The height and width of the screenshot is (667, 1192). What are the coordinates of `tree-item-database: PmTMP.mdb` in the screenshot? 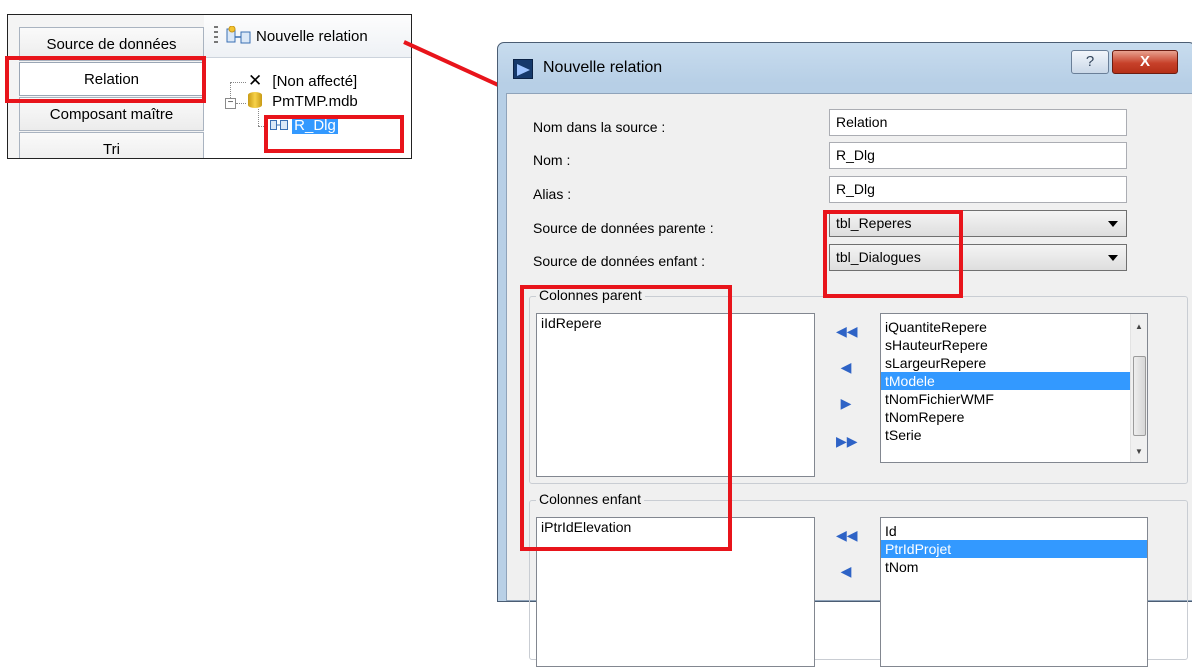 It's located at (303, 102).